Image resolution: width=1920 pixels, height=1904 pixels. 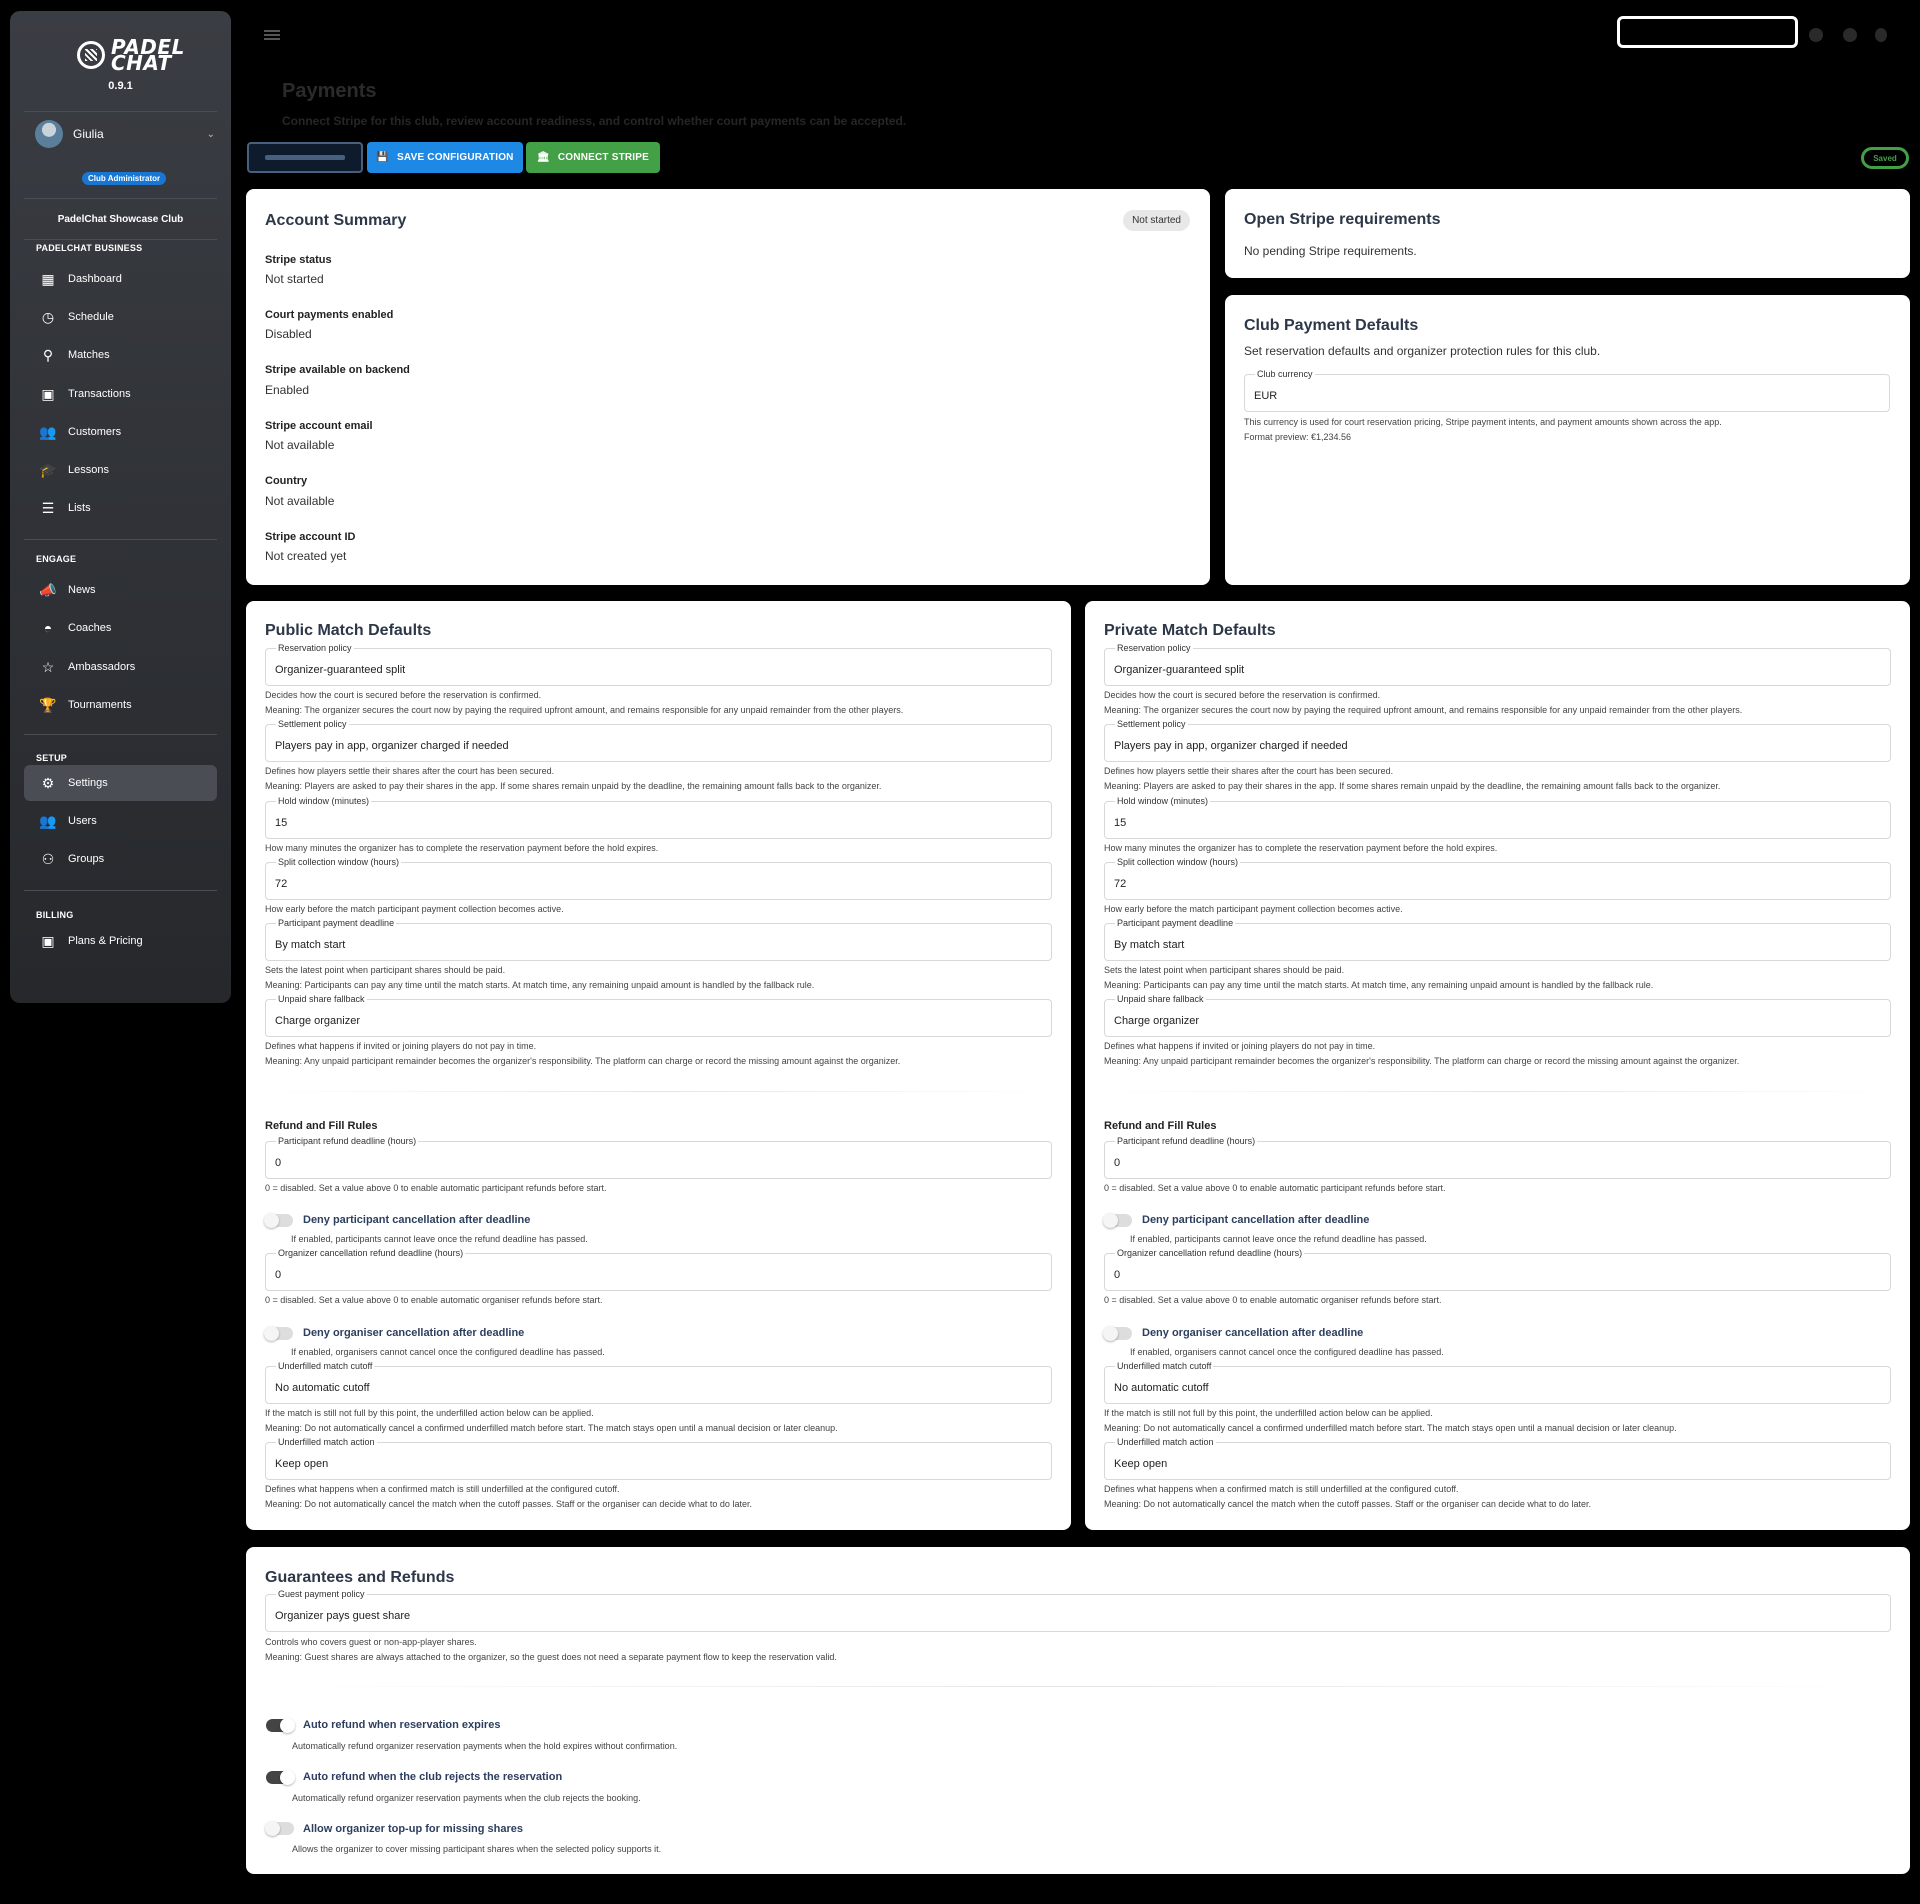 What do you see at coordinates (120, 394) in the screenshot?
I see `sidebar-item-transactions: ▣ Transactions` at bounding box center [120, 394].